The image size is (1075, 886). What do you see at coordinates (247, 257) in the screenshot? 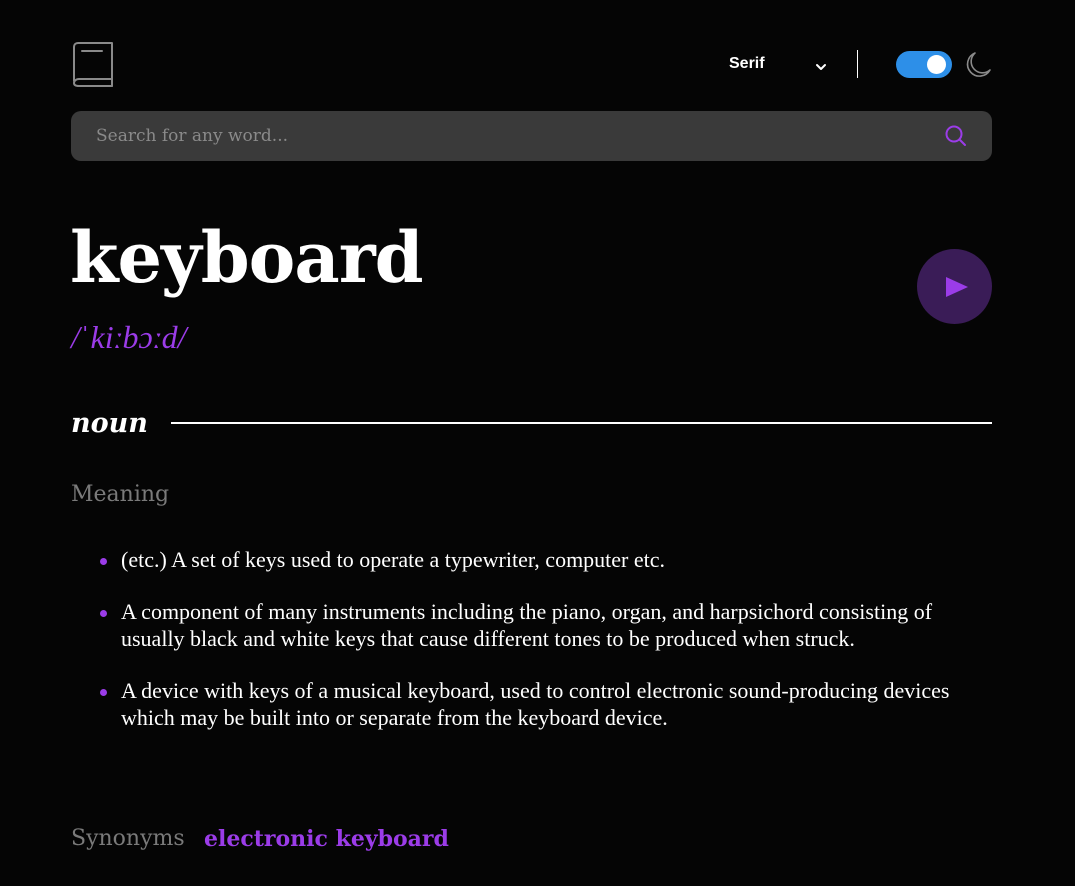
I see `word-title: keyboard` at bounding box center [247, 257].